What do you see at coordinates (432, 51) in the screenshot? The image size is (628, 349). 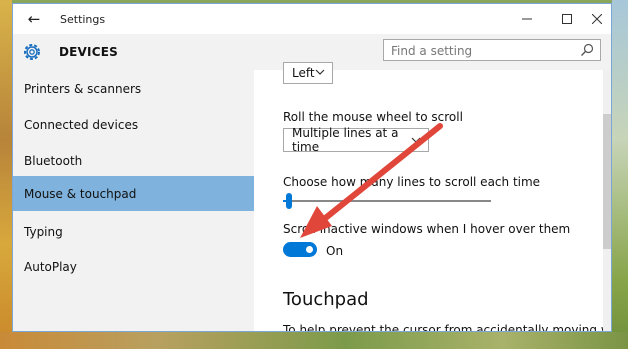 I see `search-placeholder: Find a setting` at bounding box center [432, 51].